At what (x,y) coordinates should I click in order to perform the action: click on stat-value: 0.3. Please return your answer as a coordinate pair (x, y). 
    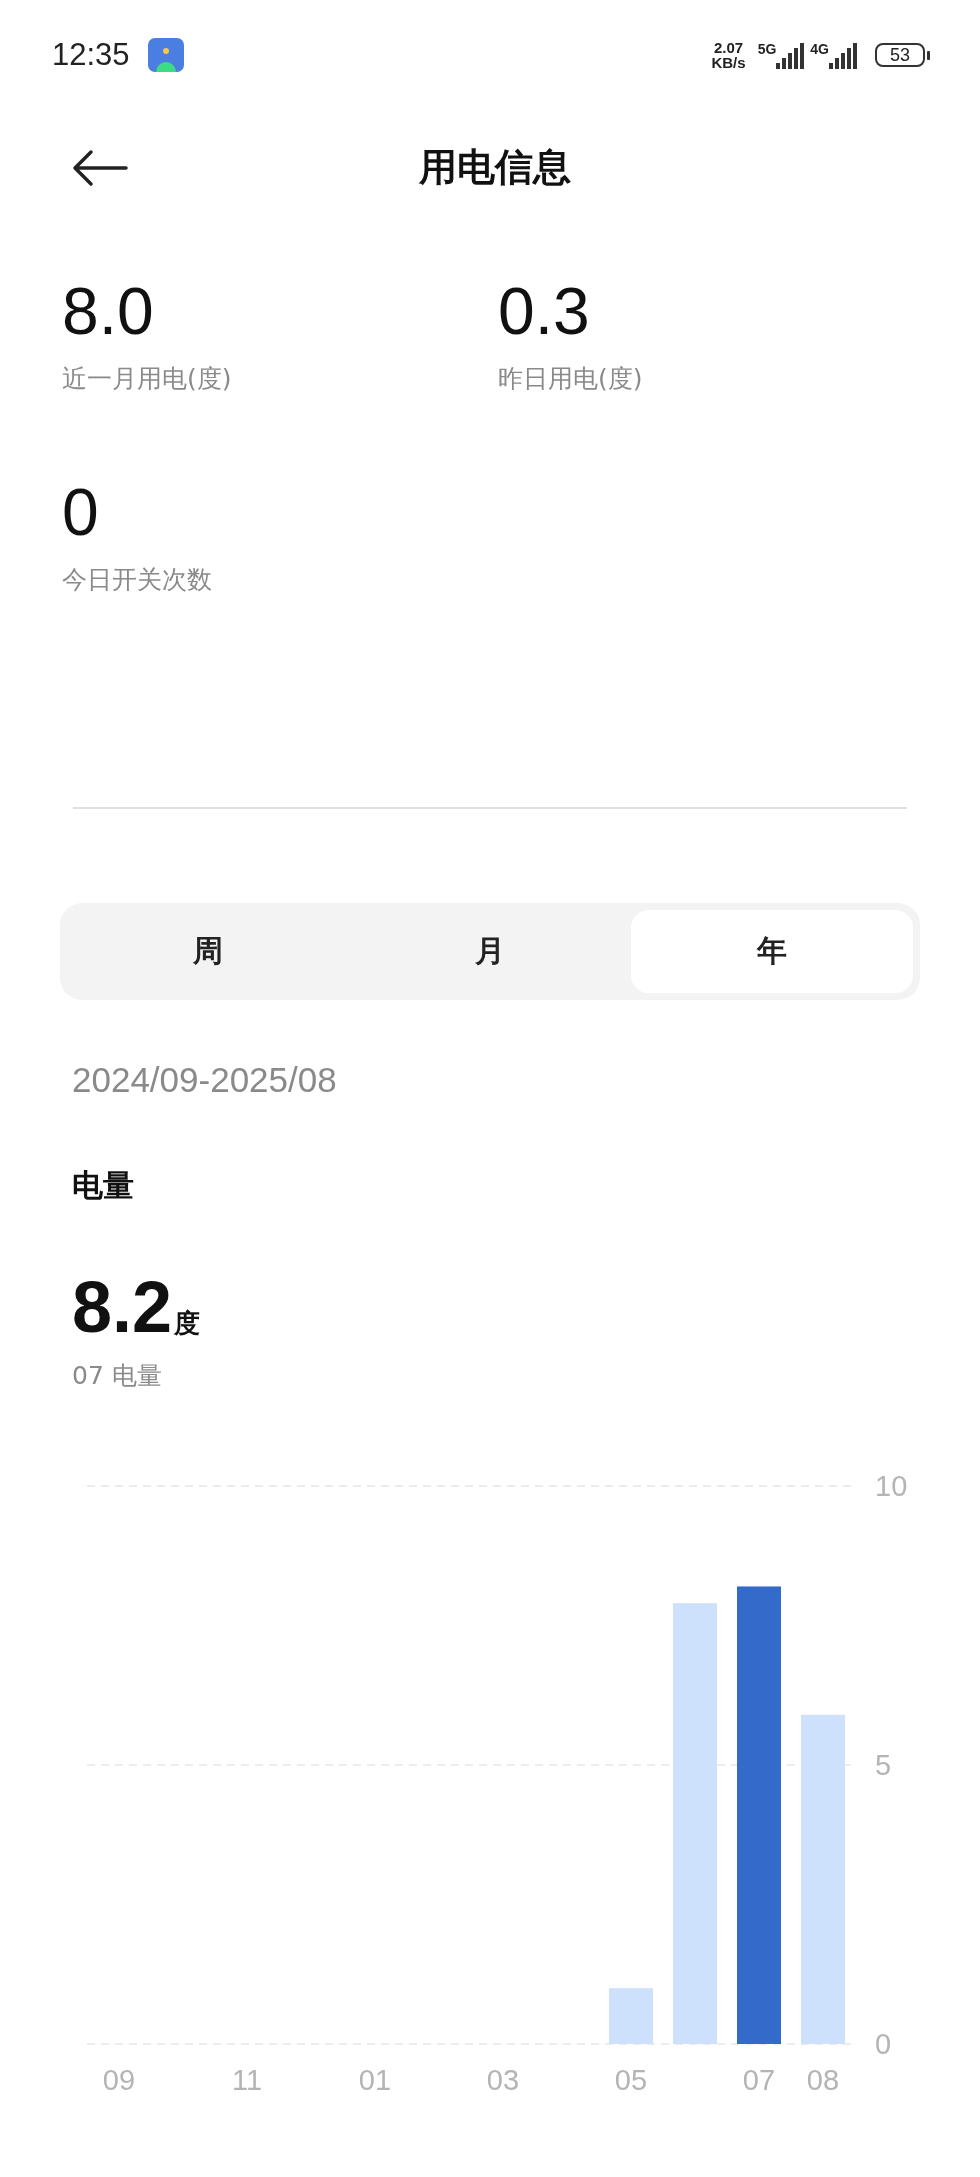
    Looking at the image, I should click on (544, 311).